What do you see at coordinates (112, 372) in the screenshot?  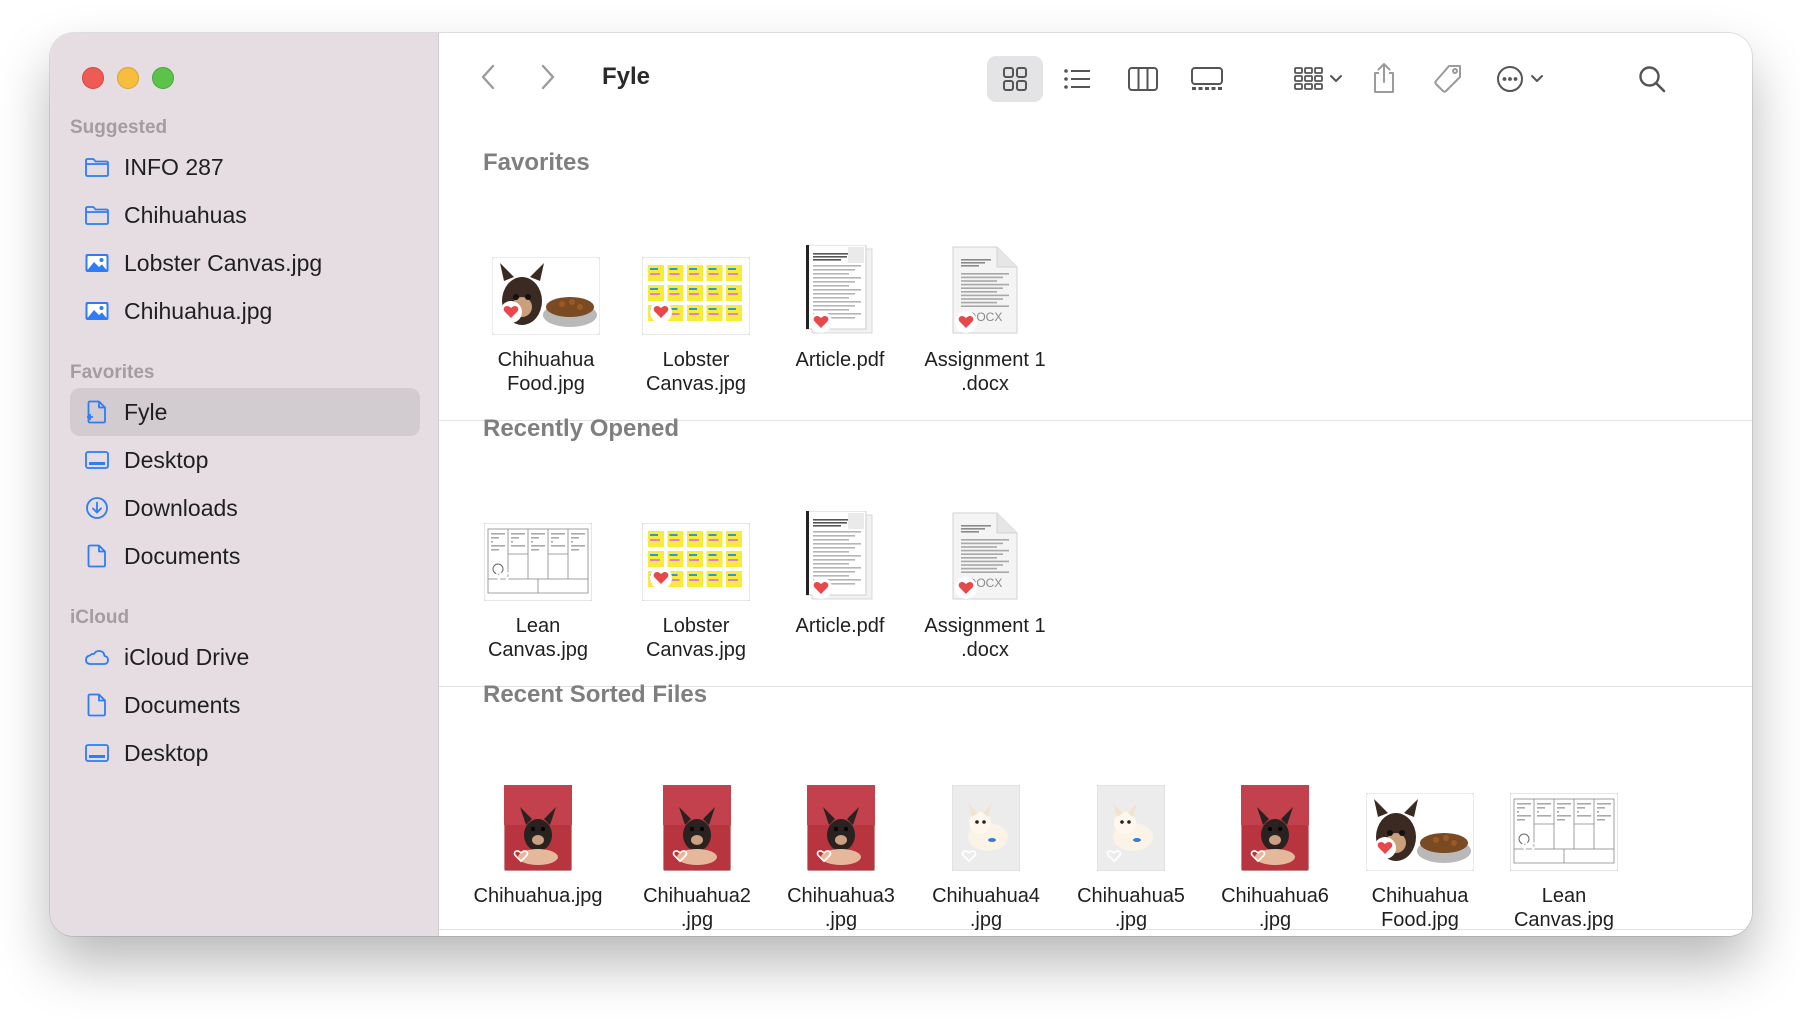 I see `sidebar-heading: Favorites` at bounding box center [112, 372].